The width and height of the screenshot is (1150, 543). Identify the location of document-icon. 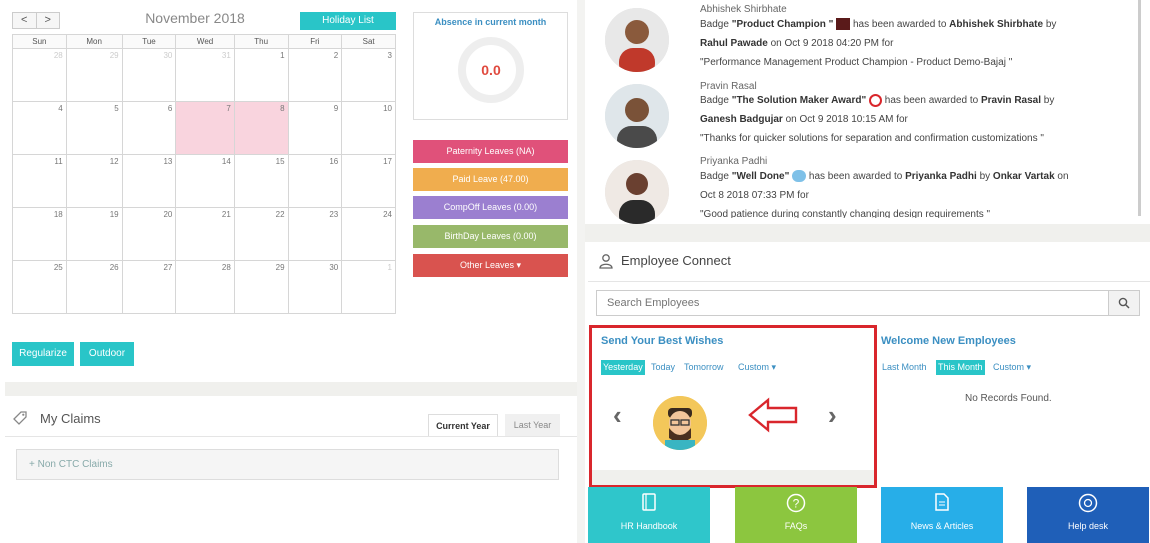
(942, 504).